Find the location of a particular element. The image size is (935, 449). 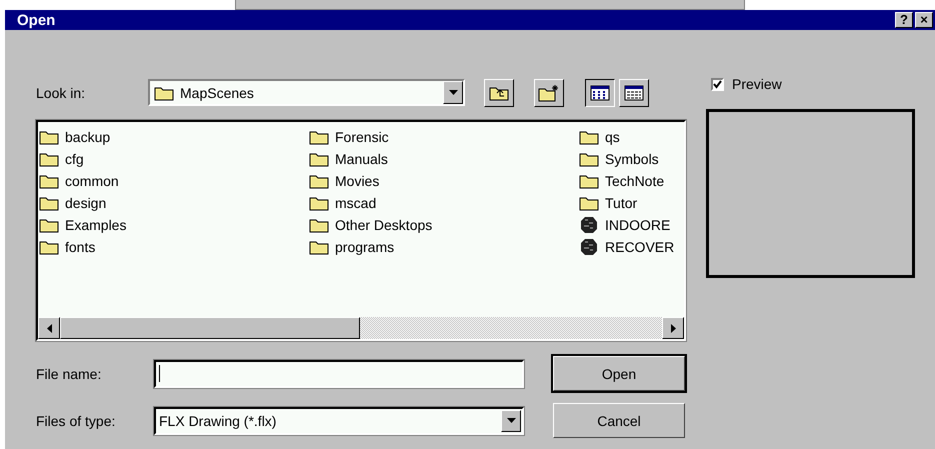

list-view-icon is located at coordinates (600, 92).